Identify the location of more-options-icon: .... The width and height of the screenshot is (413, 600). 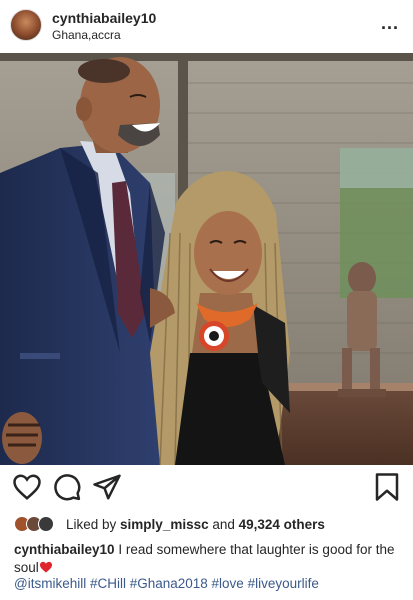
(390, 23).